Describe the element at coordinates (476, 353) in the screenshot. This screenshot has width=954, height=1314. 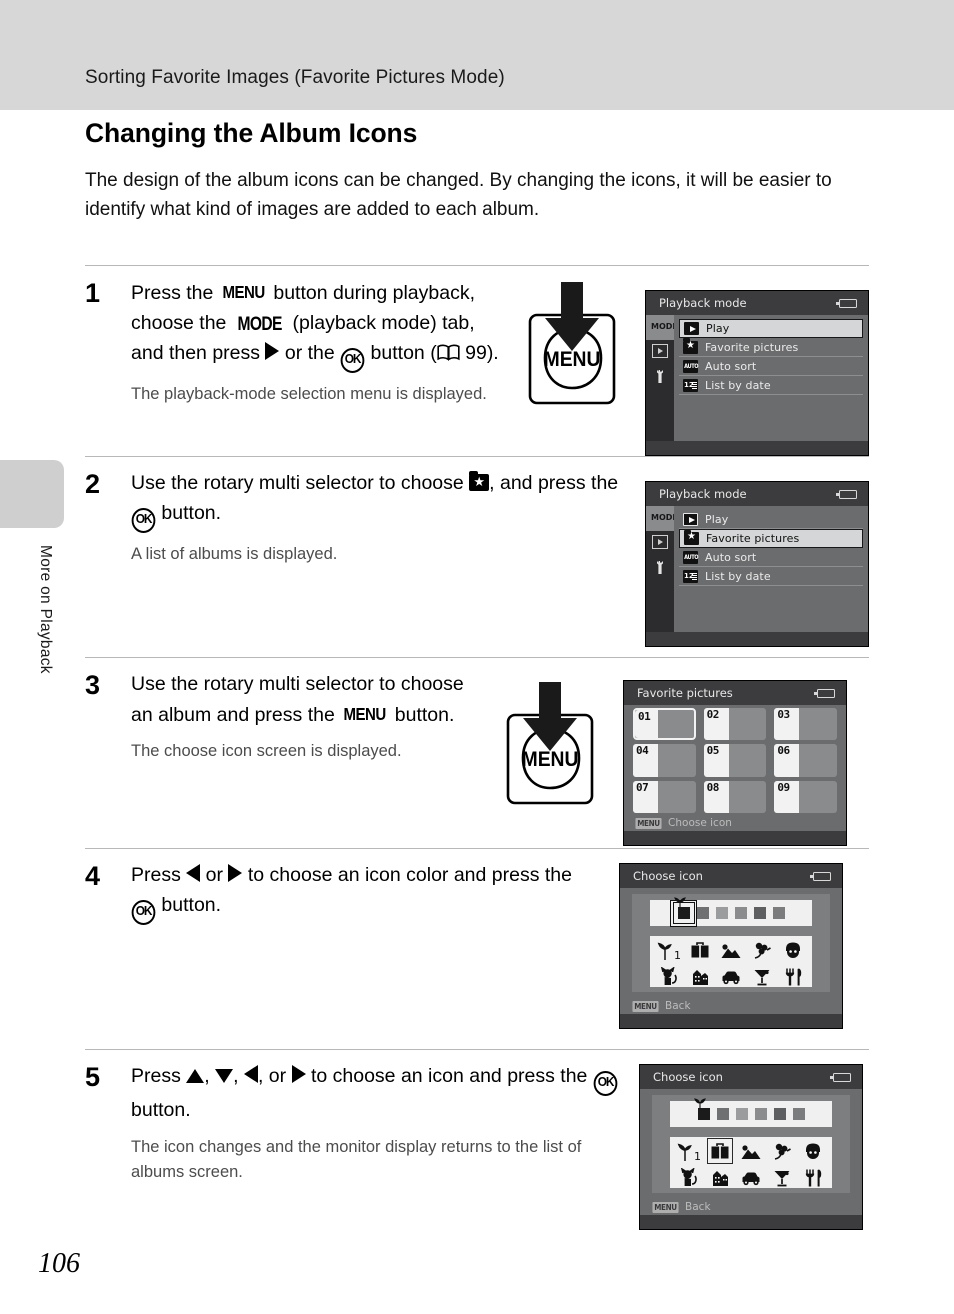
I see `step-1-page-ref: 99` at that location.